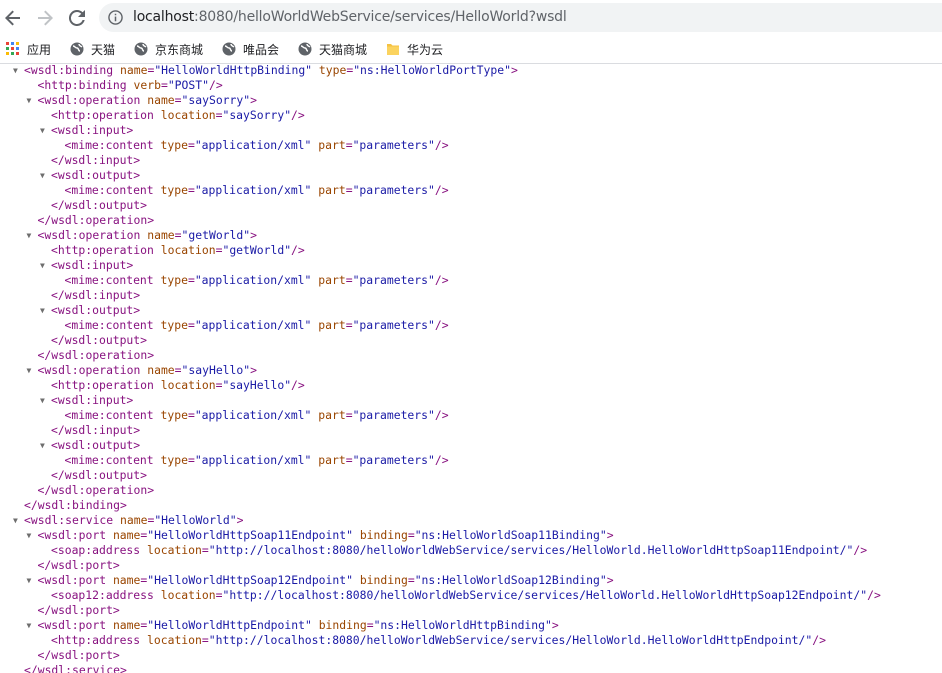 The width and height of the screenshot is (942, 673). What do you see at coordinates (99, 640) in the screenshot?
I see `xml-tag: <http:address` at bounding box center [99, 640].